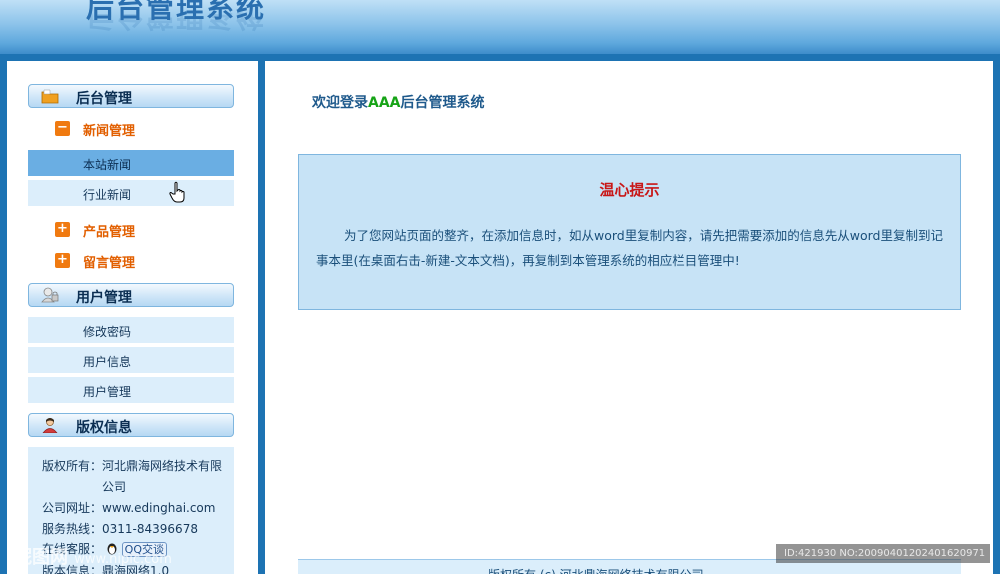  What do you see at coordinates (629, 190) in the screenshot?
I see `tip-title: 温心提示` at bounding box center [629, 190].